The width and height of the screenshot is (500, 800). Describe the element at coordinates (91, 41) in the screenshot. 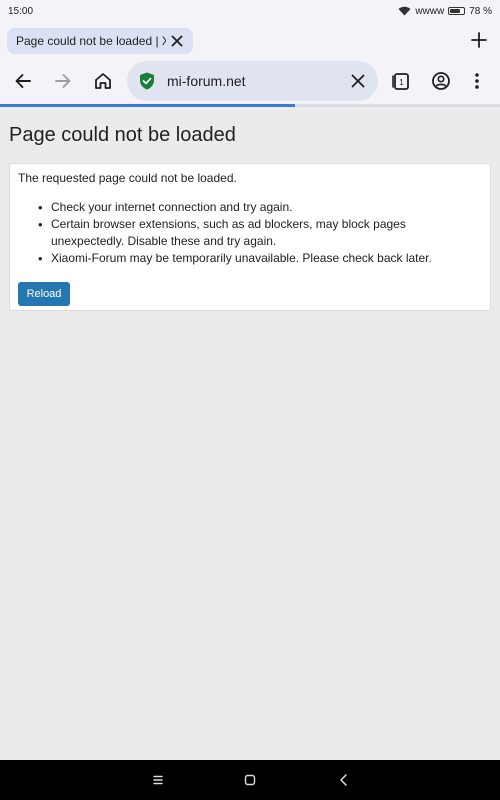

I see `tab-title: Page could not be loaded | X` at that location.